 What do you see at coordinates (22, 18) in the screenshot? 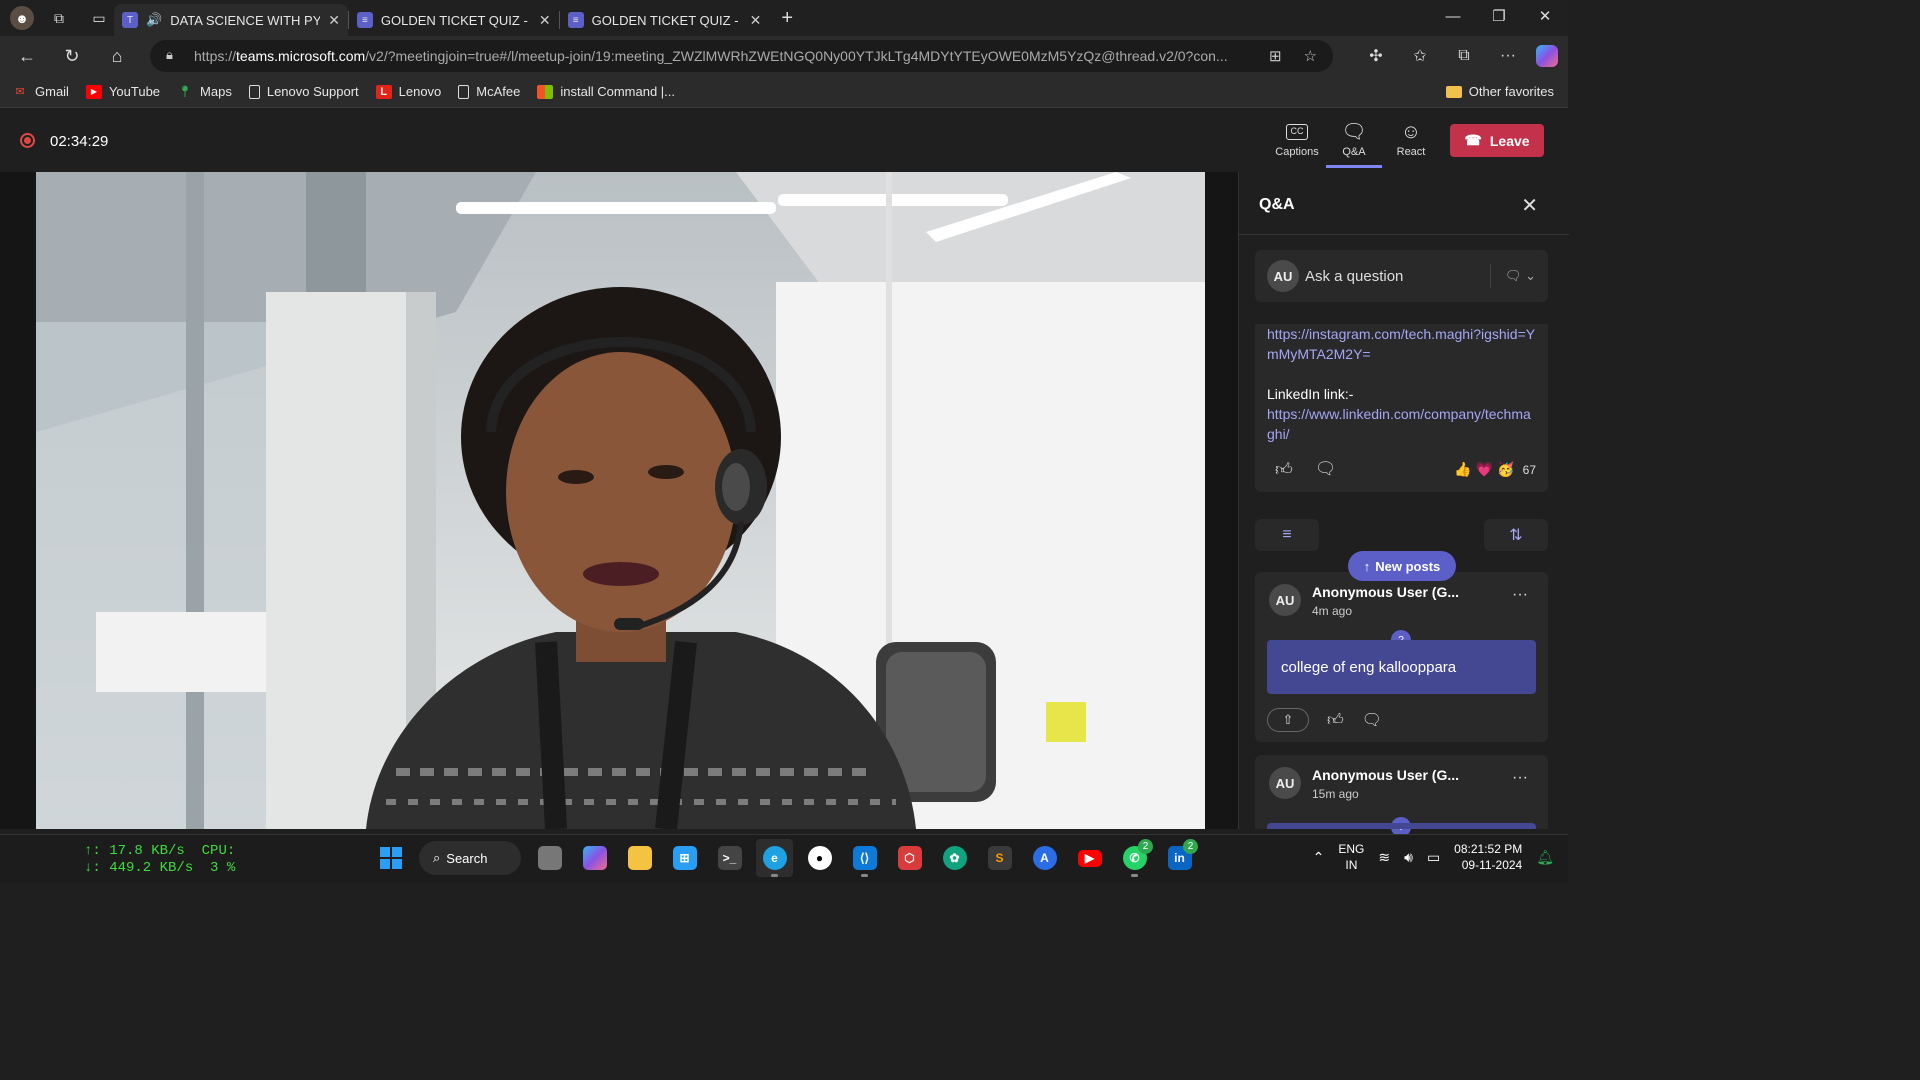
I see `profile-avatar: ☻` at bounding box center [22, 18].